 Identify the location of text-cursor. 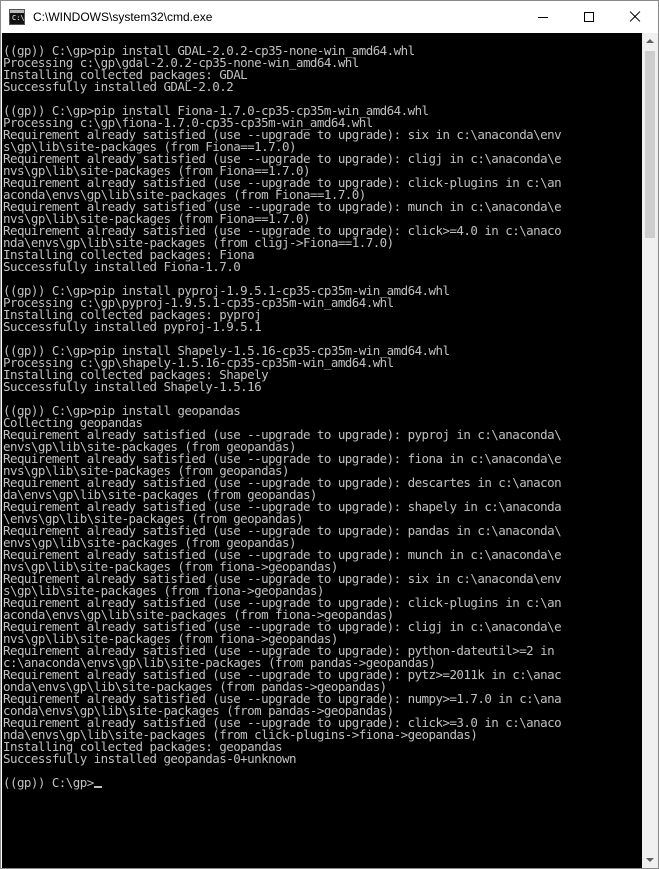
(97, 787).